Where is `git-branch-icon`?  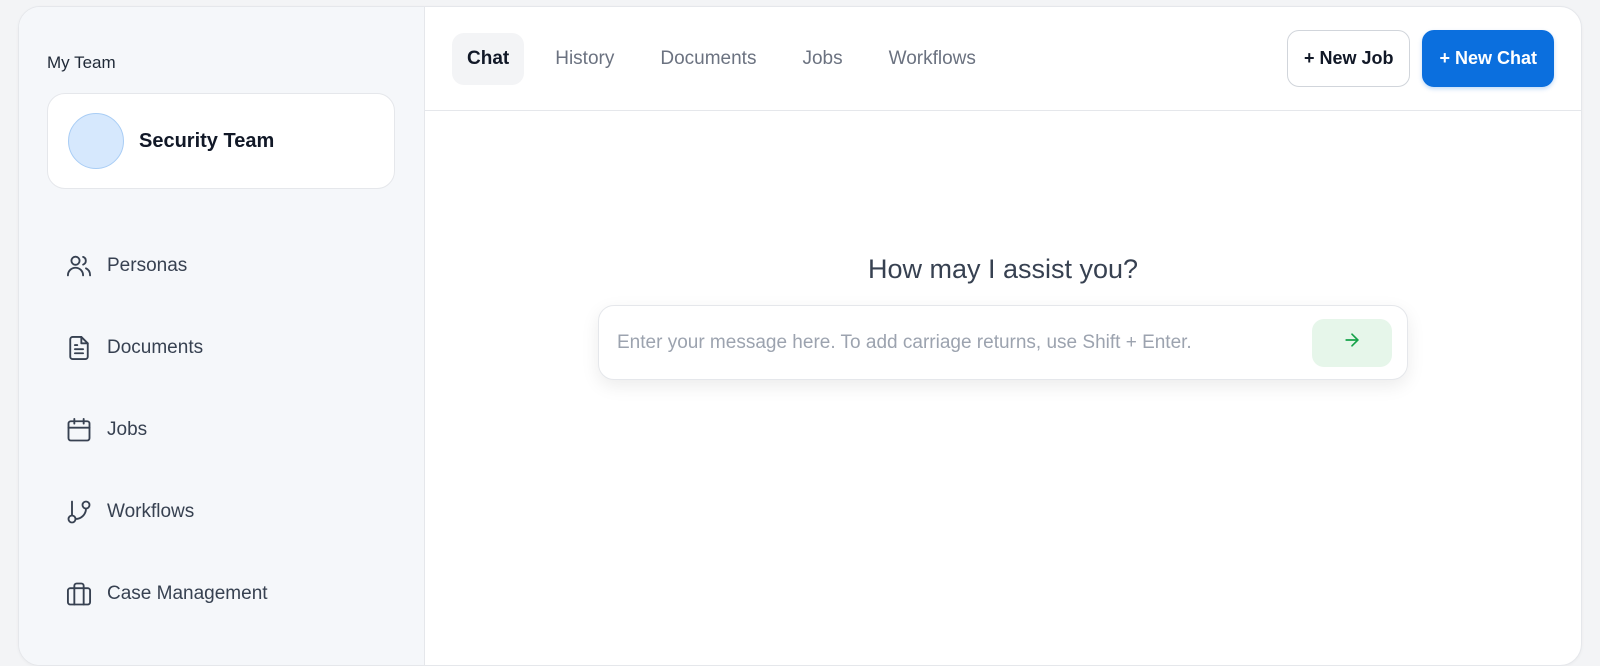 git-branch-icon is located at coordinates (79, 512).